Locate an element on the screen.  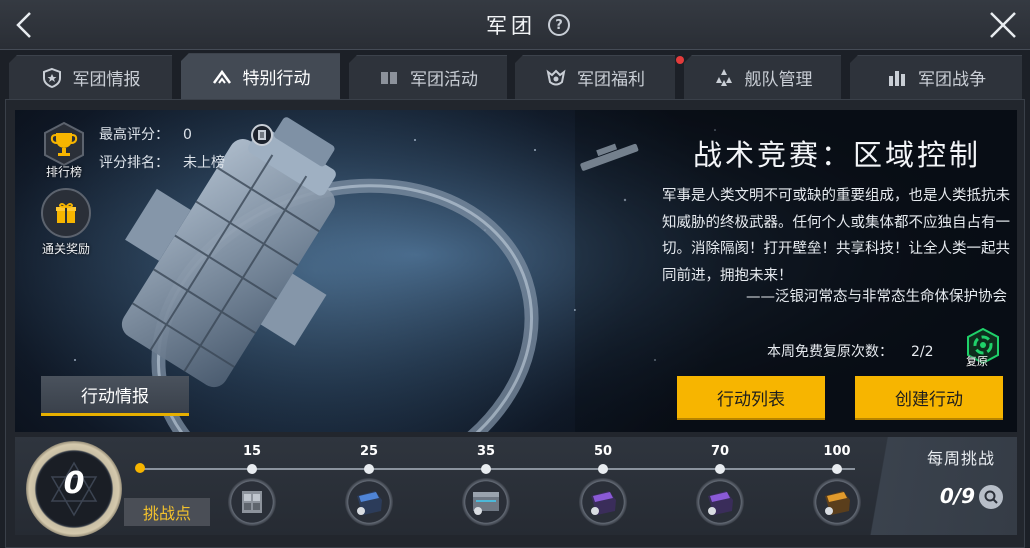
best-score: 最高评分： 0 is located at coordinates (145, 134).